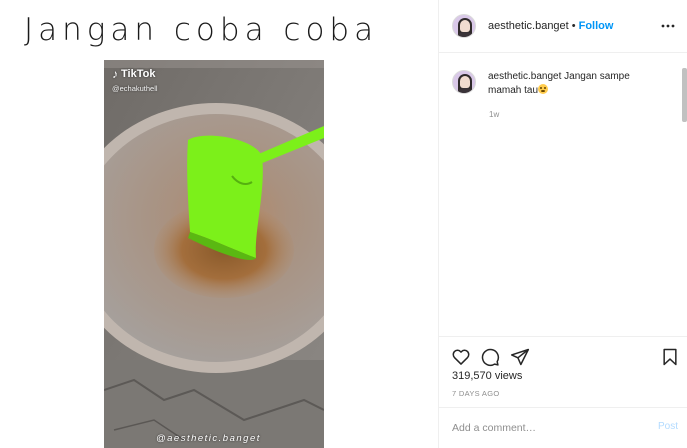 Image resolution: width=687 pixels, height=448 pixels. I want to click on caption-body: aesthetic.banget Jangan sampe mamah tau, so click(573, 84).